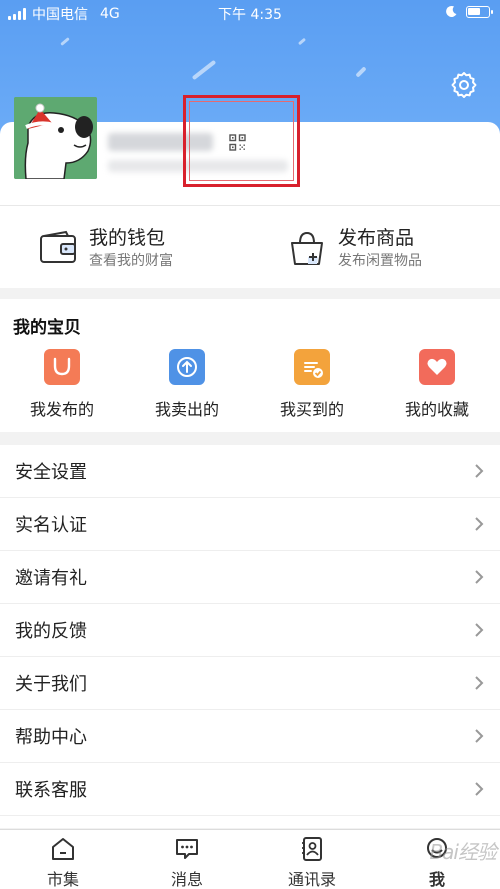 Image resolution: width=500 pixels, height=889 pixels. I want to click on quick-actions-row: 我的钱包 查看我的财富 发布商品 发布闲置物品, so click(250, 246).